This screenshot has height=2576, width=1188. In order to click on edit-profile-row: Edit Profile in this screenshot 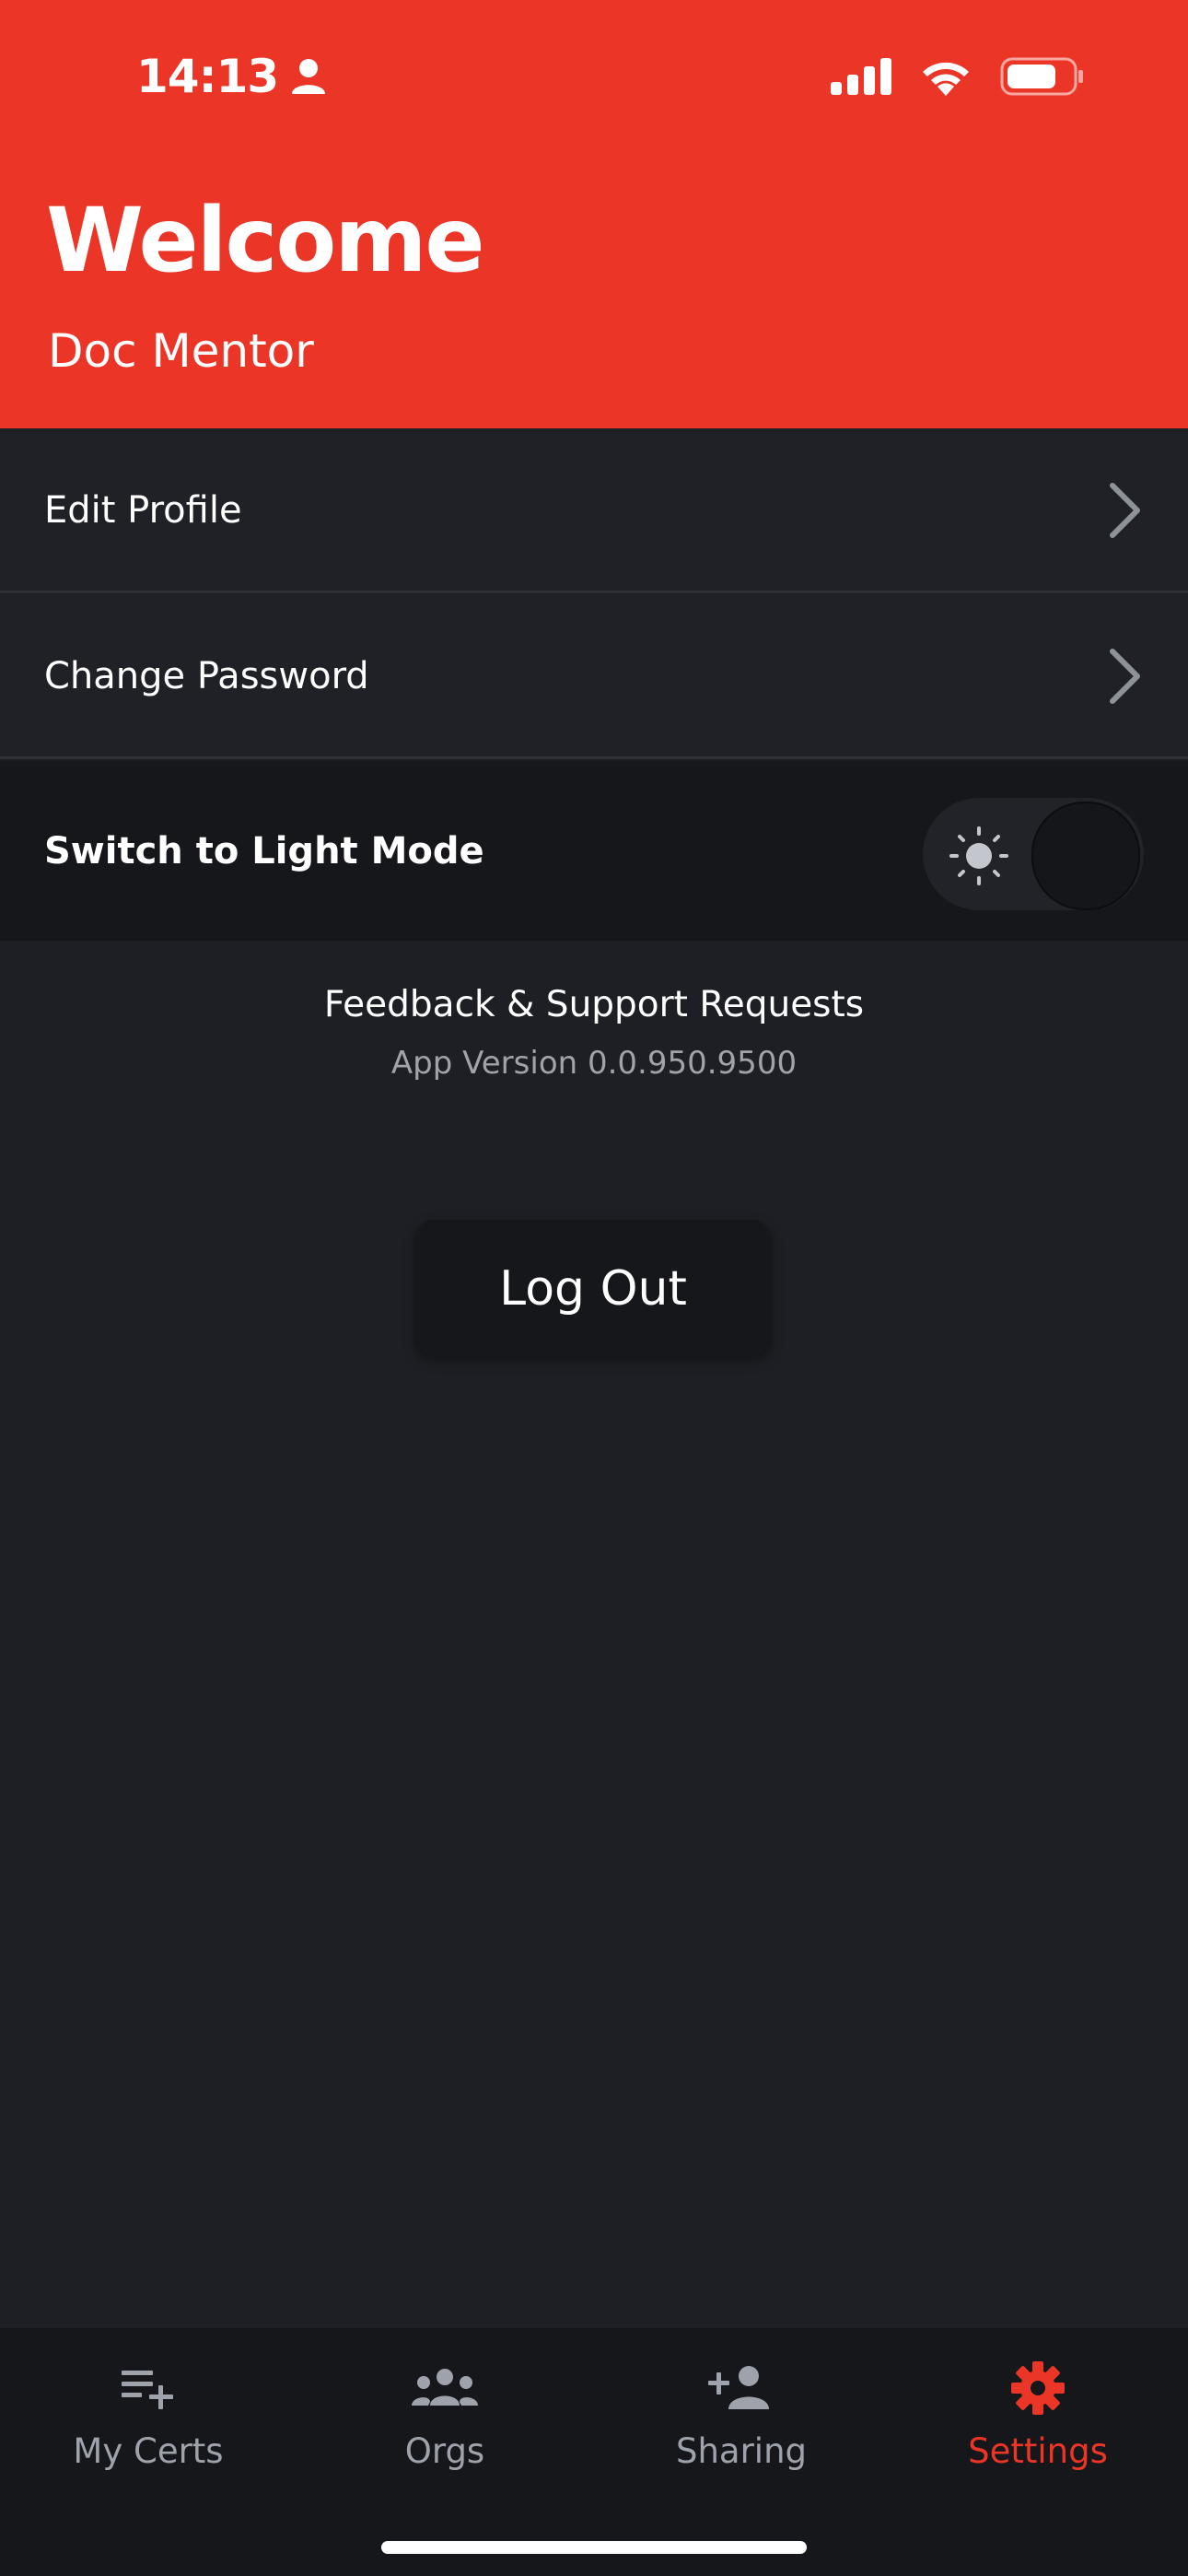, I will do `click(594, 510)`.